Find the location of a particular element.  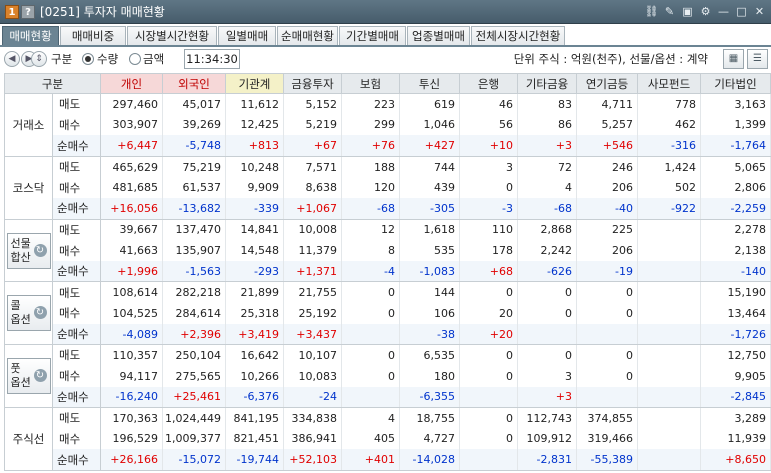

time-field: 11:34:30 is located at coordinates (212, 59).